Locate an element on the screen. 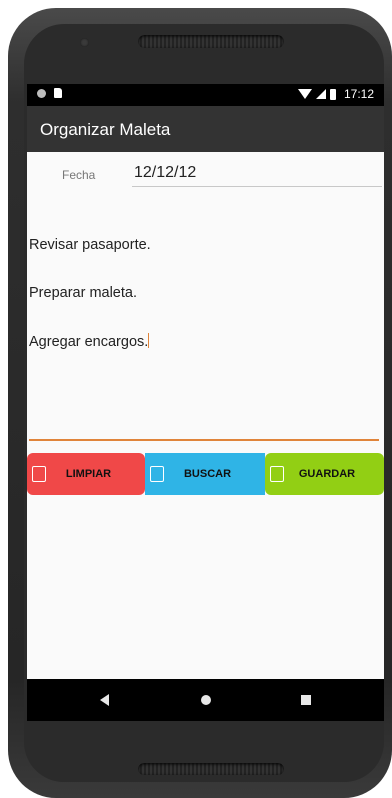 This screenshot has width=392, height=798. notes-line: Agregar encargos. is located at coordinates (89, 341).